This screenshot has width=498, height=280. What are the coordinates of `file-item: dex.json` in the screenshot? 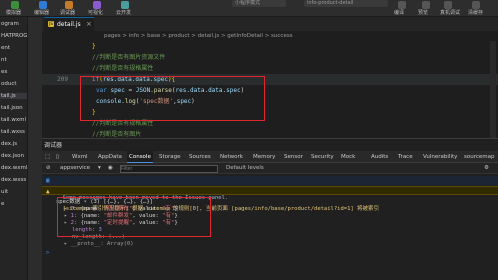 It's located at (12, 156).